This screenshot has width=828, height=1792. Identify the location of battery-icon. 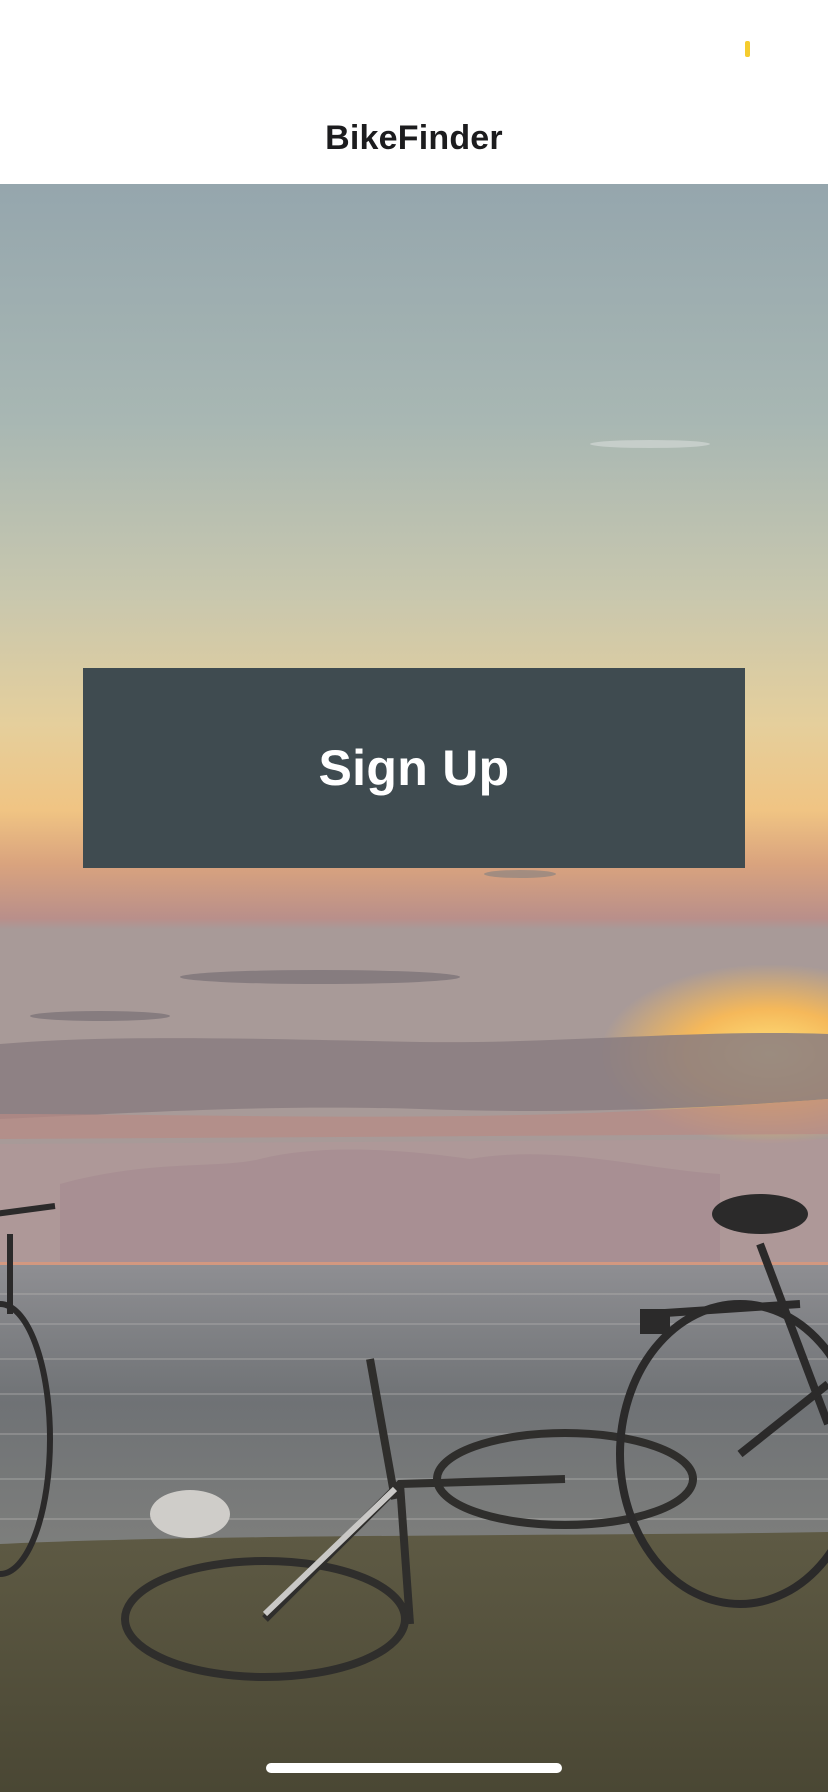
(747, 49).